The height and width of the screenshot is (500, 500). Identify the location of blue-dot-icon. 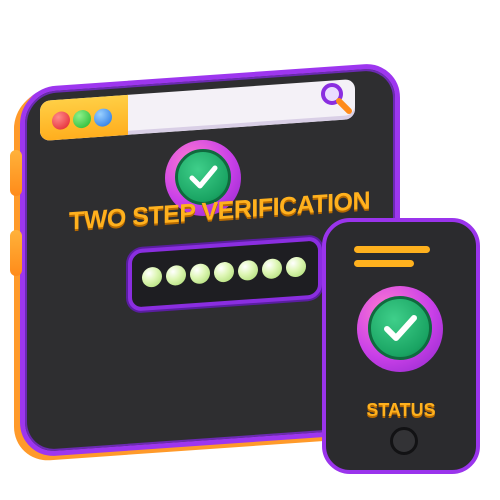
(103, 117).